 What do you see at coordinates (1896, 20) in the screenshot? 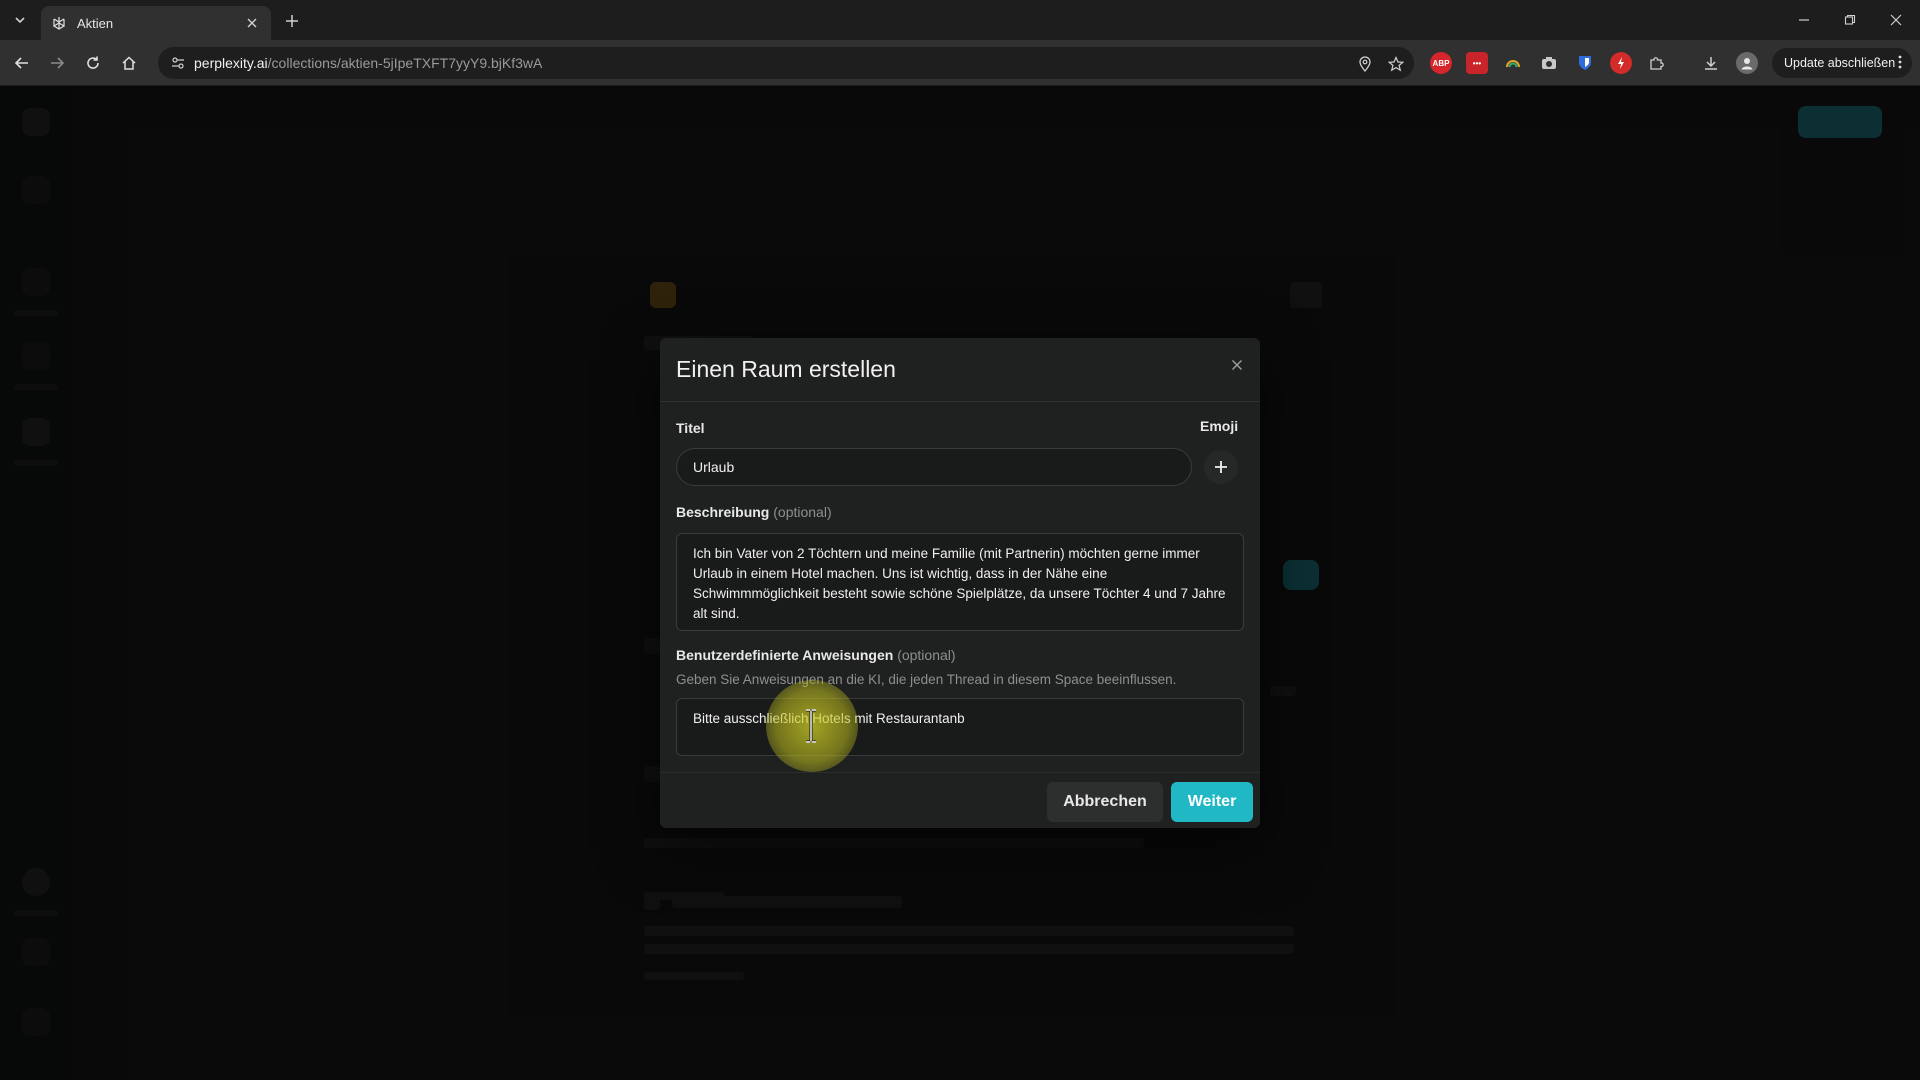
I see `window-close-icon` at bounding box center [1896, 20].